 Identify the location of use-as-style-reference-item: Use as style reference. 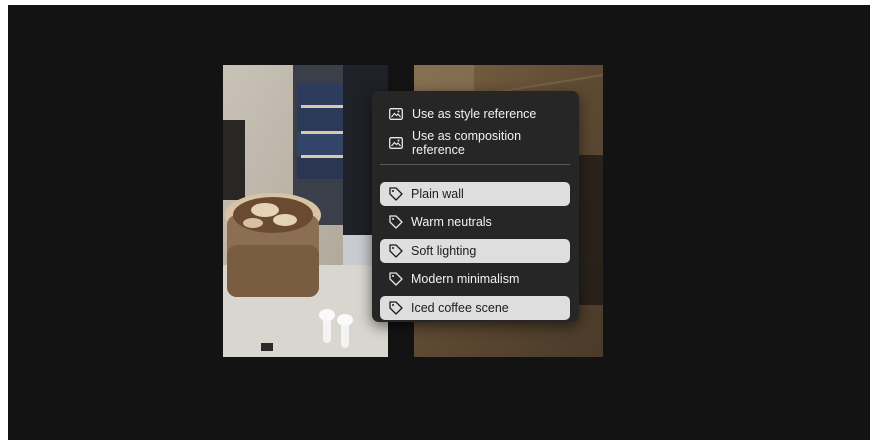
(475, 114).